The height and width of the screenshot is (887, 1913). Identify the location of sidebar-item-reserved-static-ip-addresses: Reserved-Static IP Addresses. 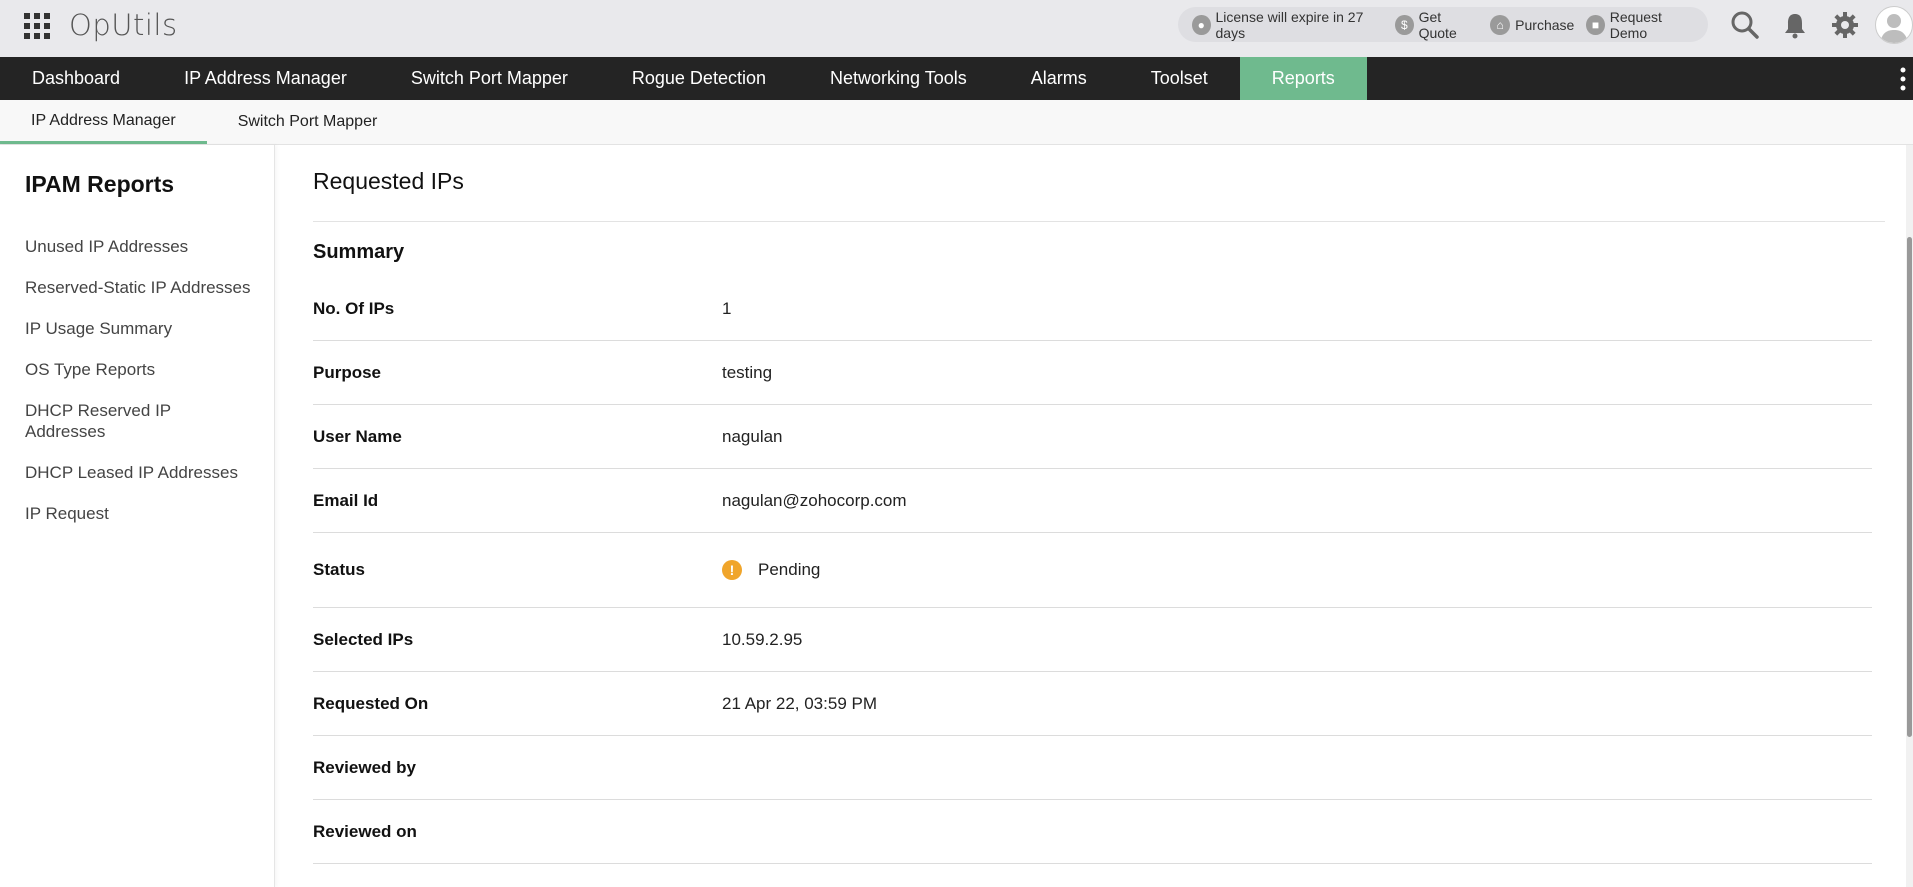
(142, 287).